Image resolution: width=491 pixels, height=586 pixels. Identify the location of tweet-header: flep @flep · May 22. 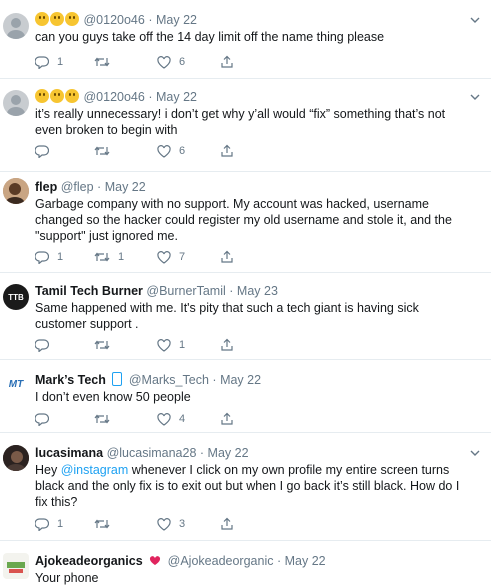
(250, 187).